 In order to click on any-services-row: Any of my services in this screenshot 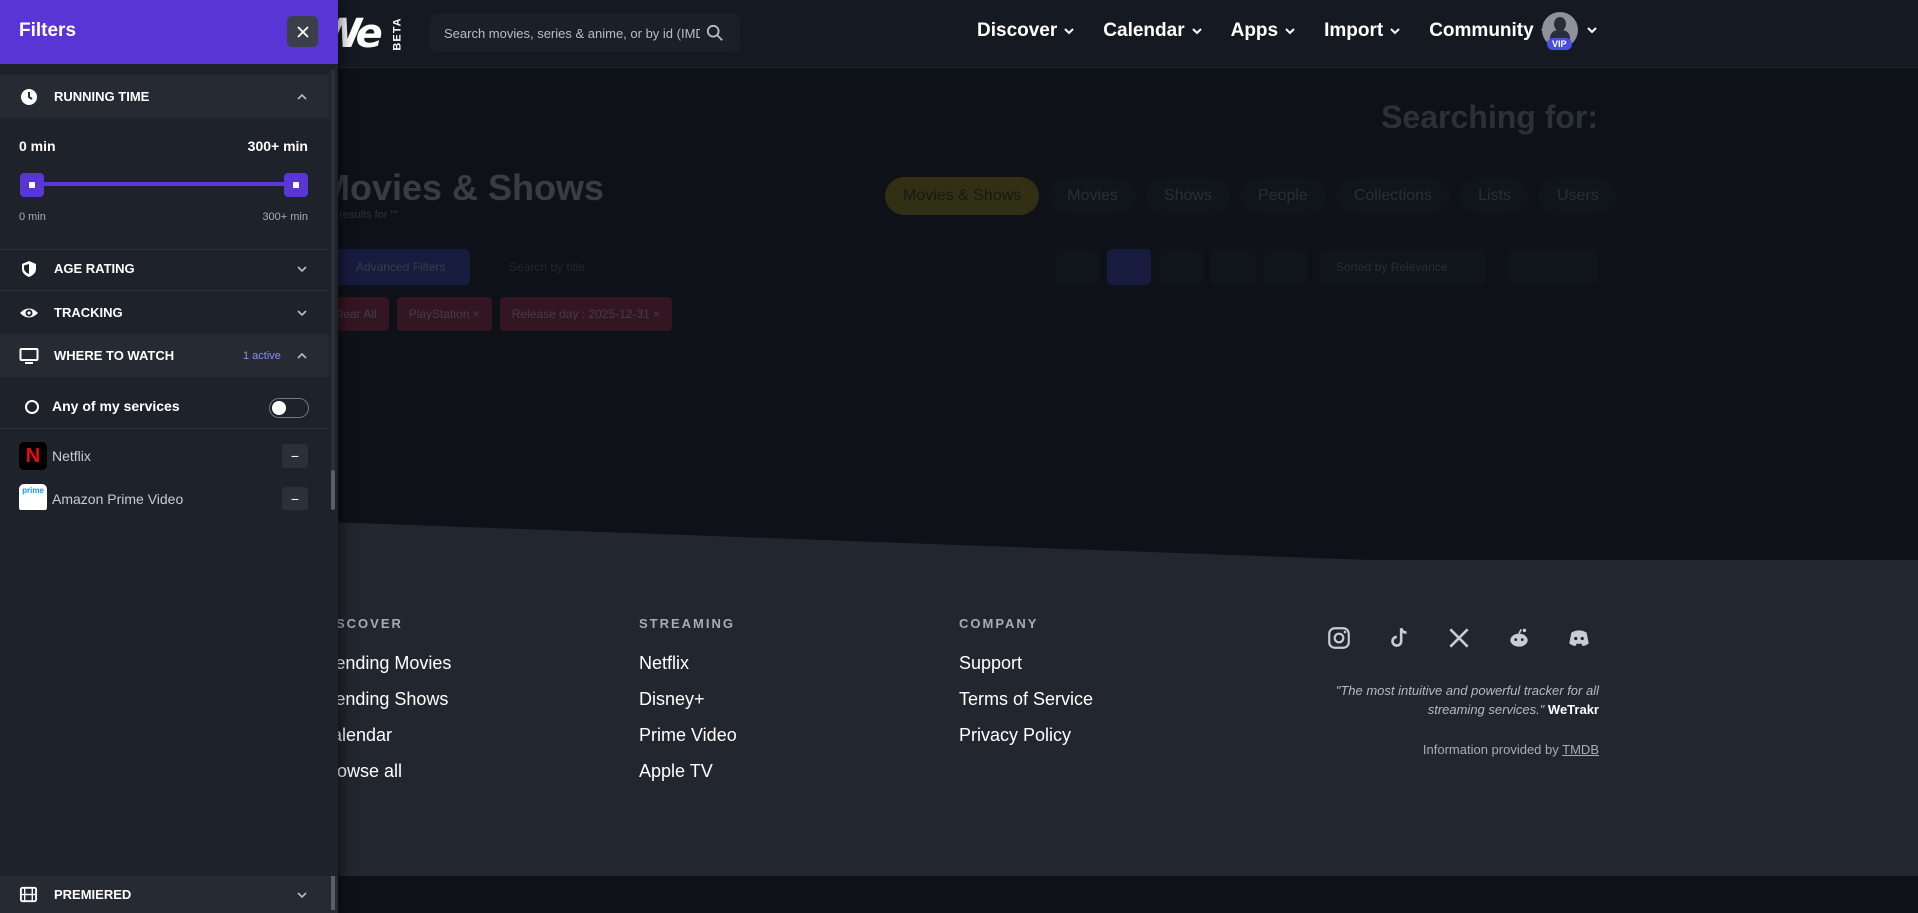, I will do `click(164, 407)`.